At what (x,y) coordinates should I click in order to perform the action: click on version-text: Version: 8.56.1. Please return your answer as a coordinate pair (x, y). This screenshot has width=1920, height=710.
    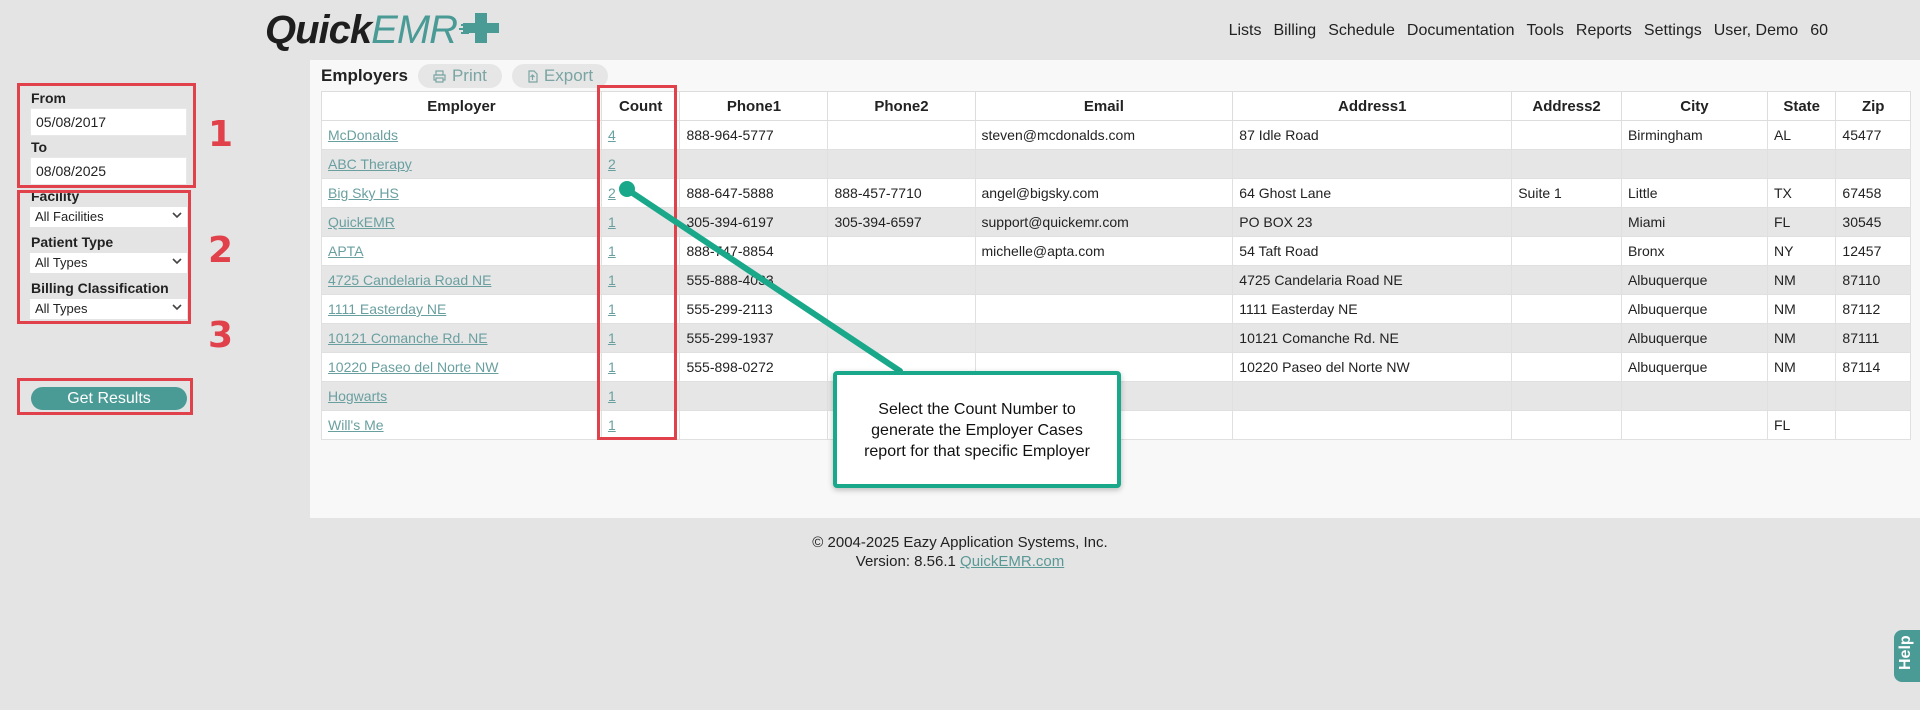
    Looking at the image, I should click on (905, 561).